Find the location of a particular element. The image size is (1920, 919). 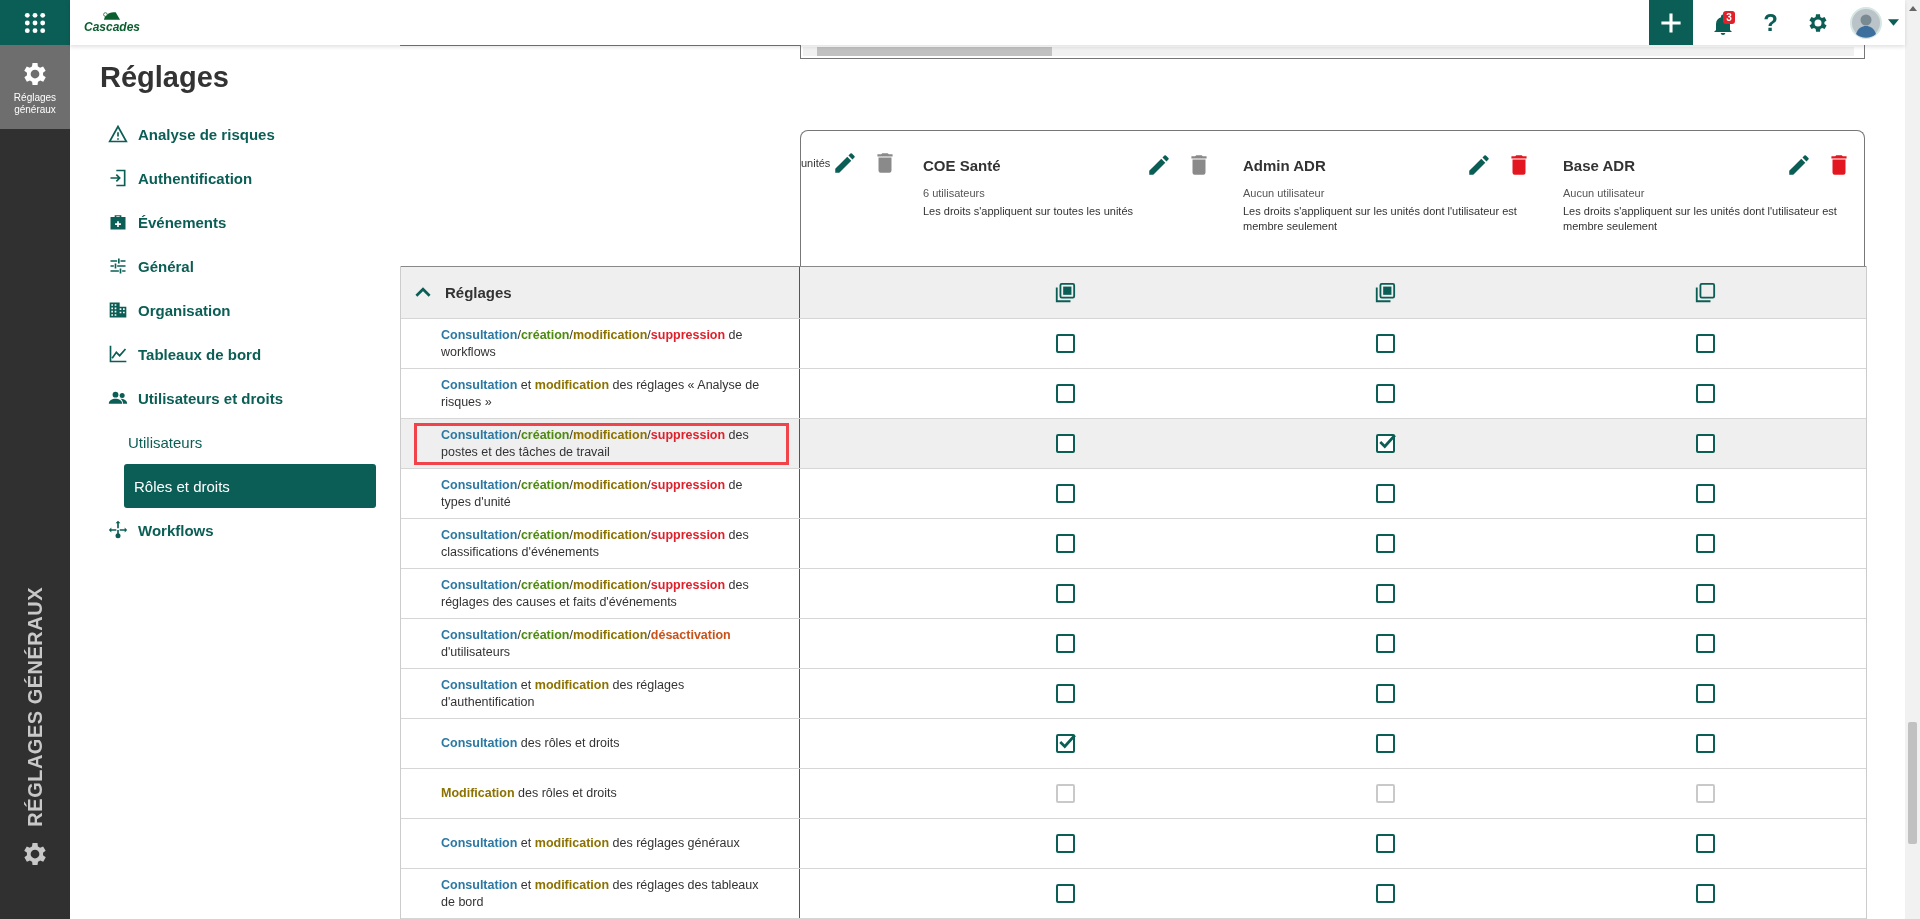

notification-badge: 3 is located at coordinates (1729, 17).